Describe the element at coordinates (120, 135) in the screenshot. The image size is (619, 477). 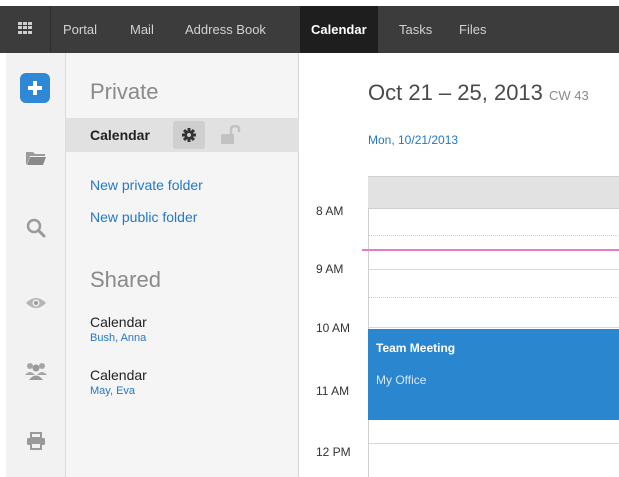
I see `private-calendar-label: Calendar` at that location.